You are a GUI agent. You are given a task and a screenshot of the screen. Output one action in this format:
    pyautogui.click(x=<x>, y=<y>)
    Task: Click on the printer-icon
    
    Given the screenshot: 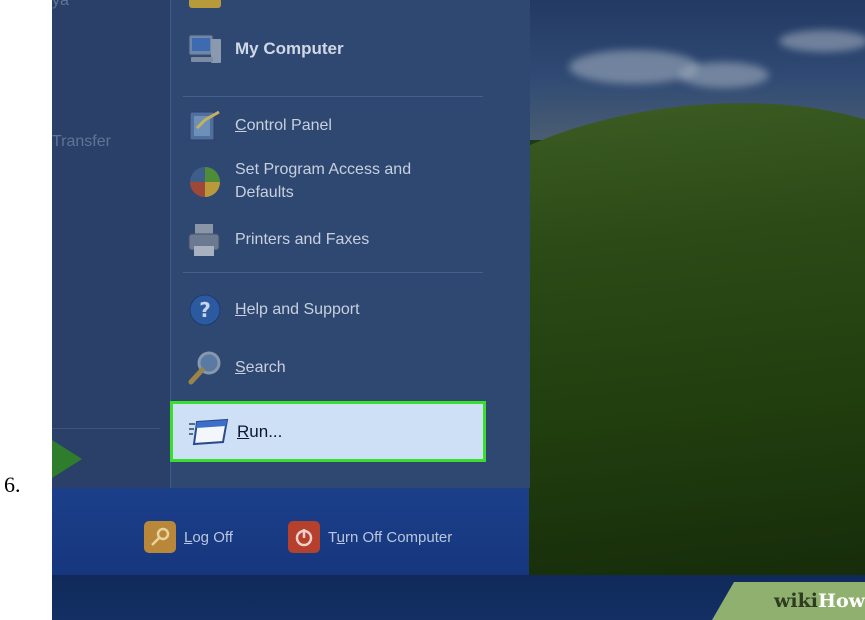 What is the action you would take?
    pyautogui.click(x=204, y=240)
    